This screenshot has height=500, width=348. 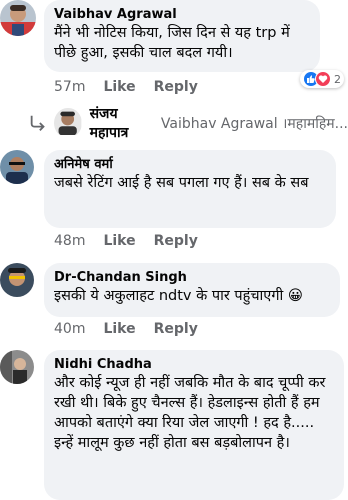 I want to click on comment-actions: 40m Like Reply, so click(x=135, y=329).